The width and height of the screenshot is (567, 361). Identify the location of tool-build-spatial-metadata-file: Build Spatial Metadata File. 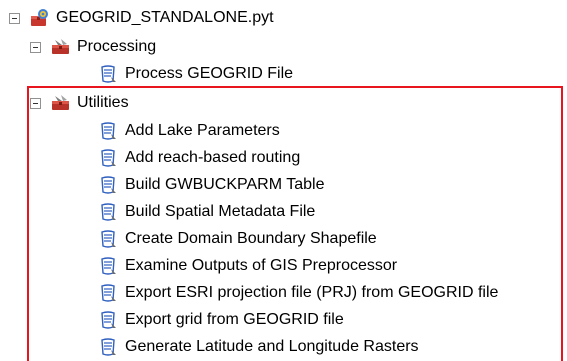
(206, 212).